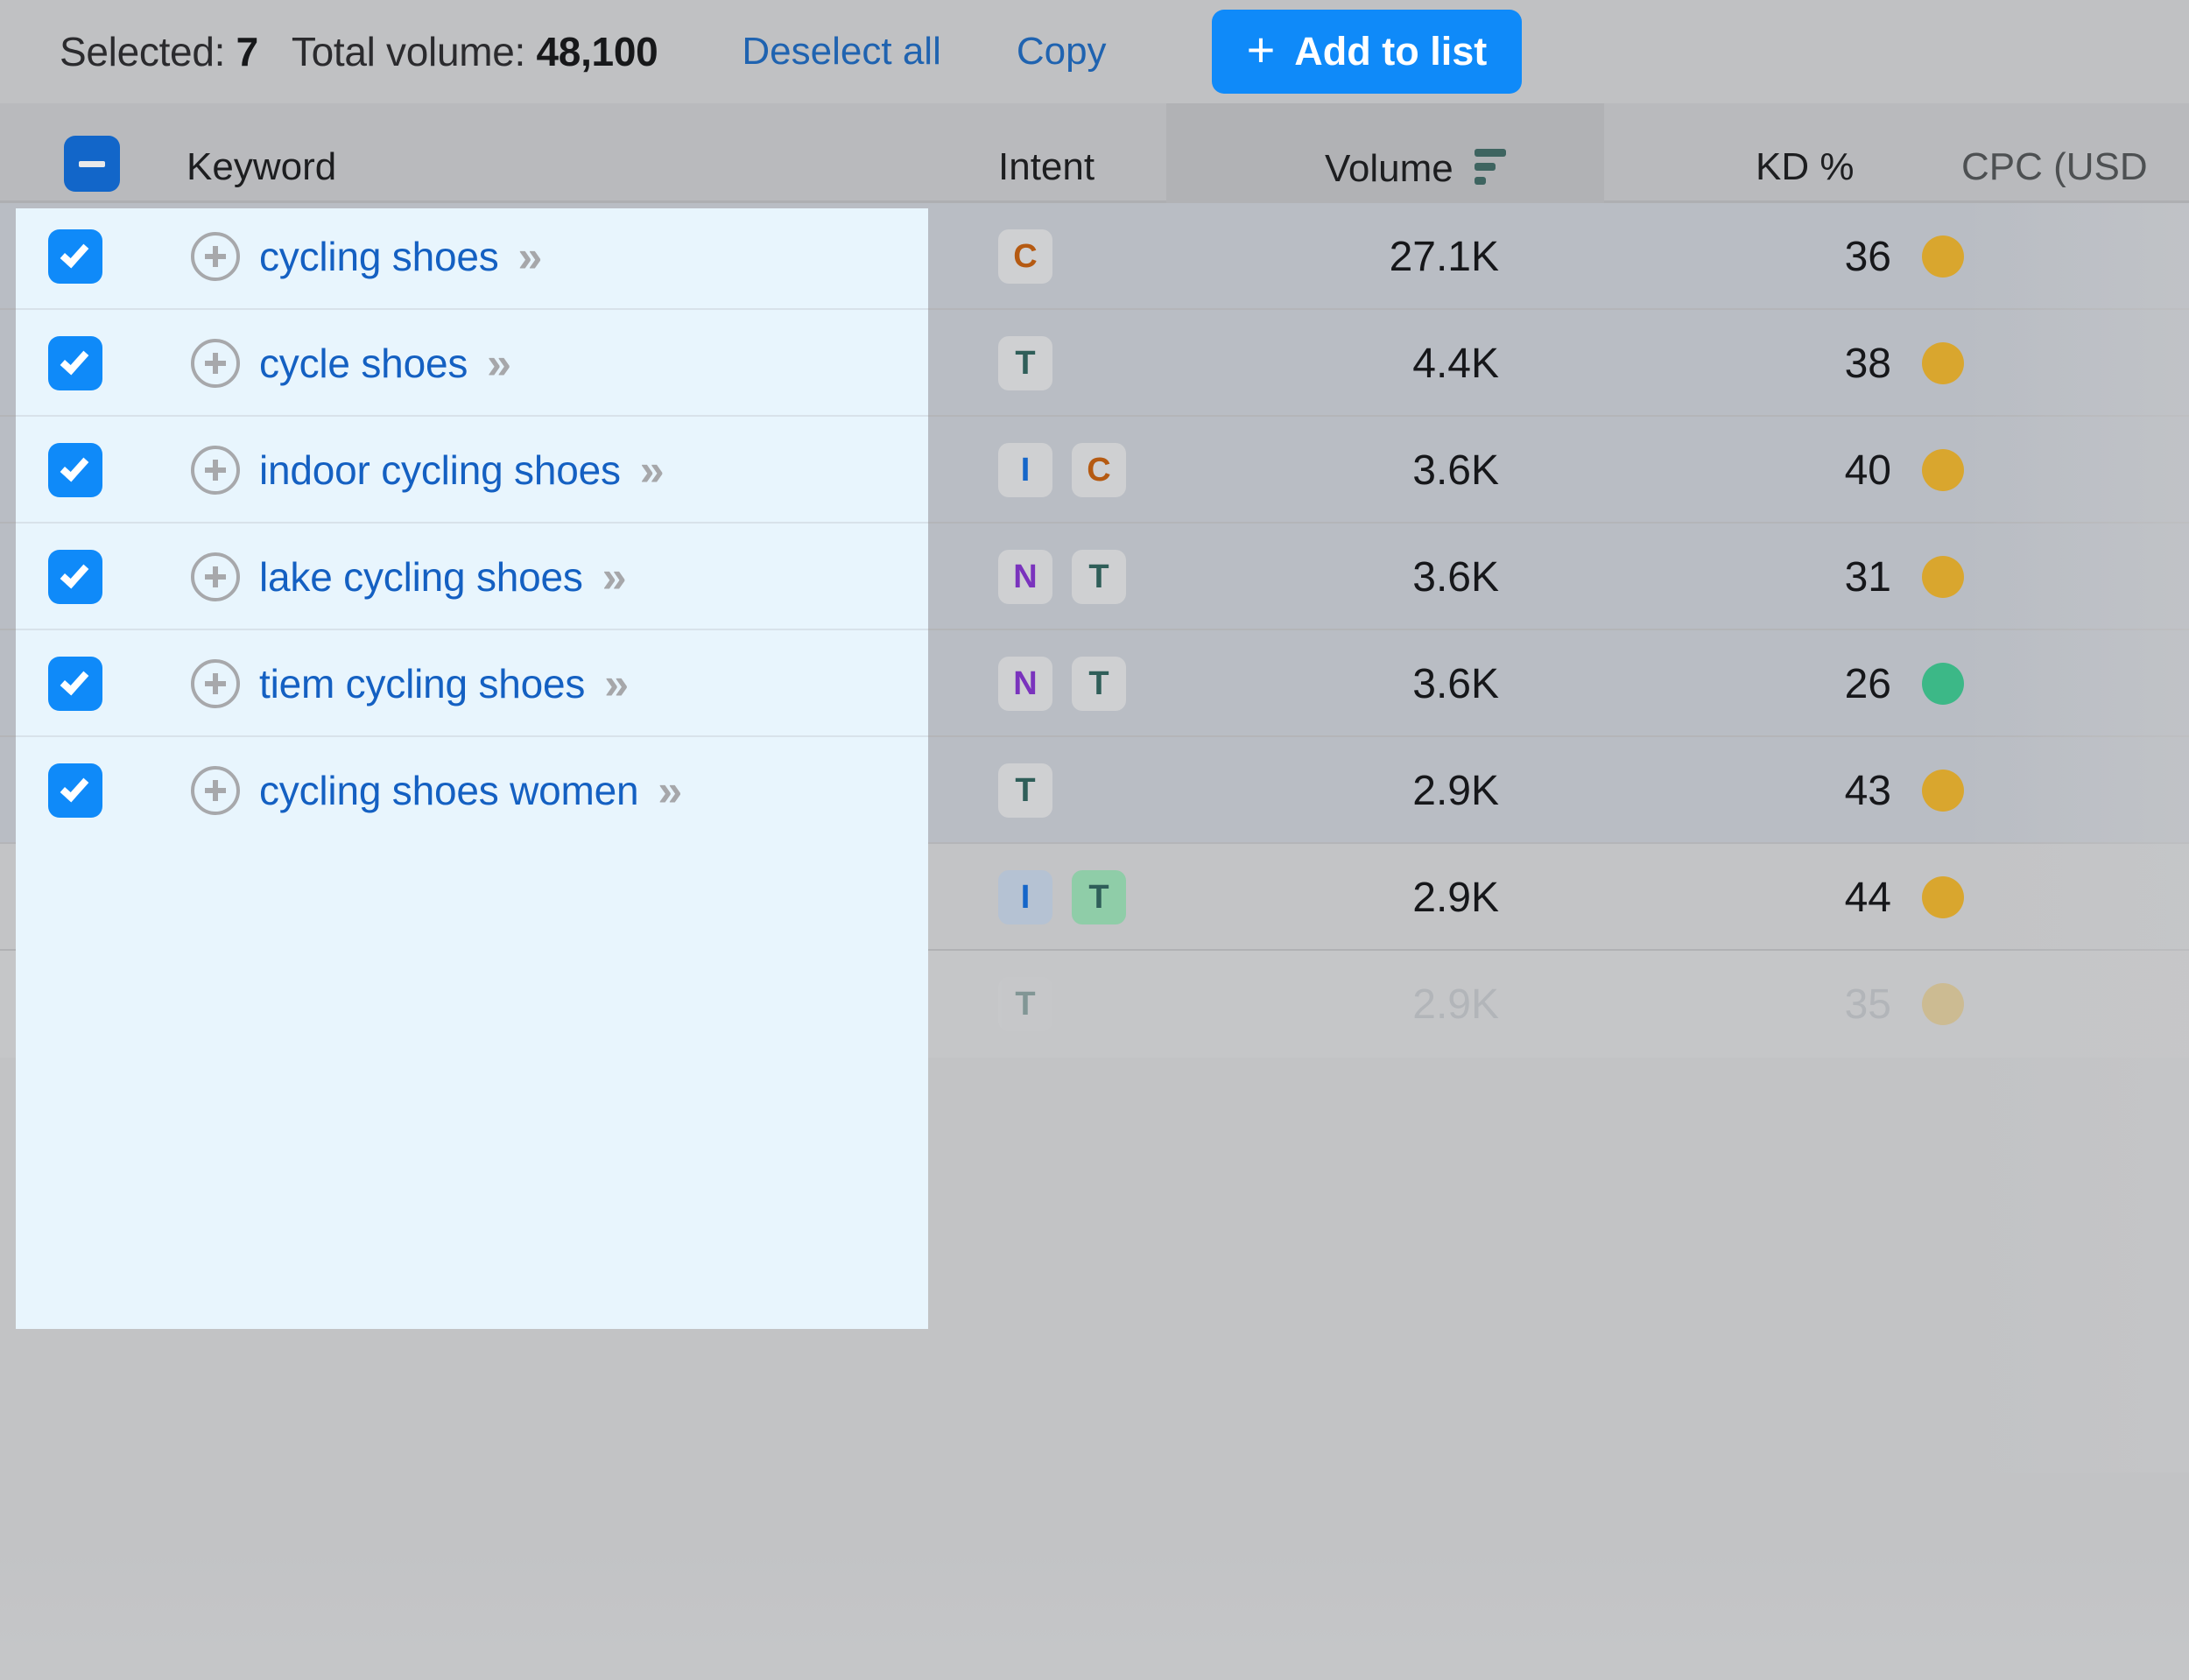 The width and height of the screenshot is (2189, 1680). I want to click on keyword-cell: cycling shoes women », so click(437, 790).